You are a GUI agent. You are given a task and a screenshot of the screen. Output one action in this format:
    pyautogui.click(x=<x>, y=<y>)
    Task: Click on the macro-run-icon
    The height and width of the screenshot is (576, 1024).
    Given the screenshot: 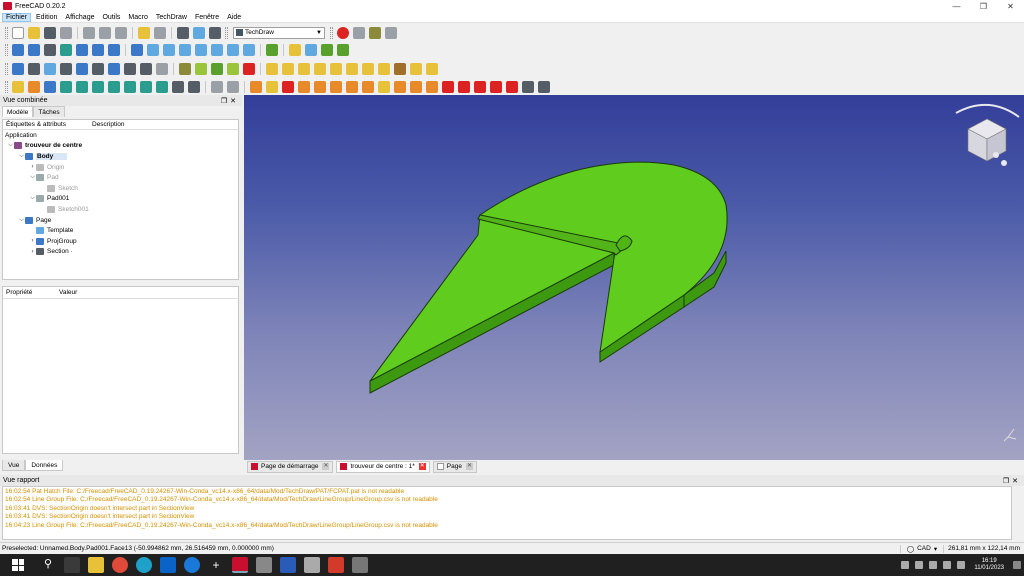 What is the action you would take?
    pyautogui.click(x=391, y=32)
    